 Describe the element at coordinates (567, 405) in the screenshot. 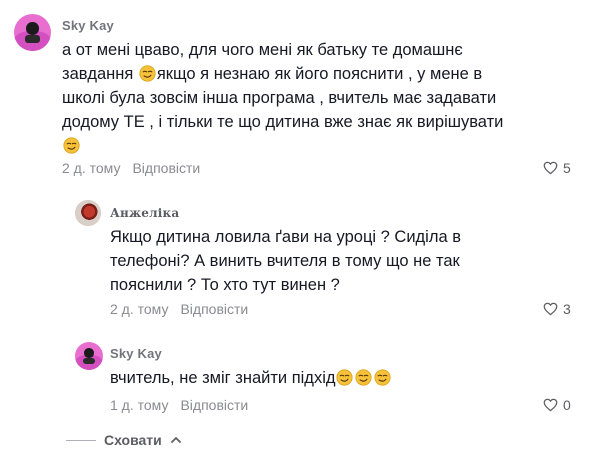

I see `like-count: 0` at that location.